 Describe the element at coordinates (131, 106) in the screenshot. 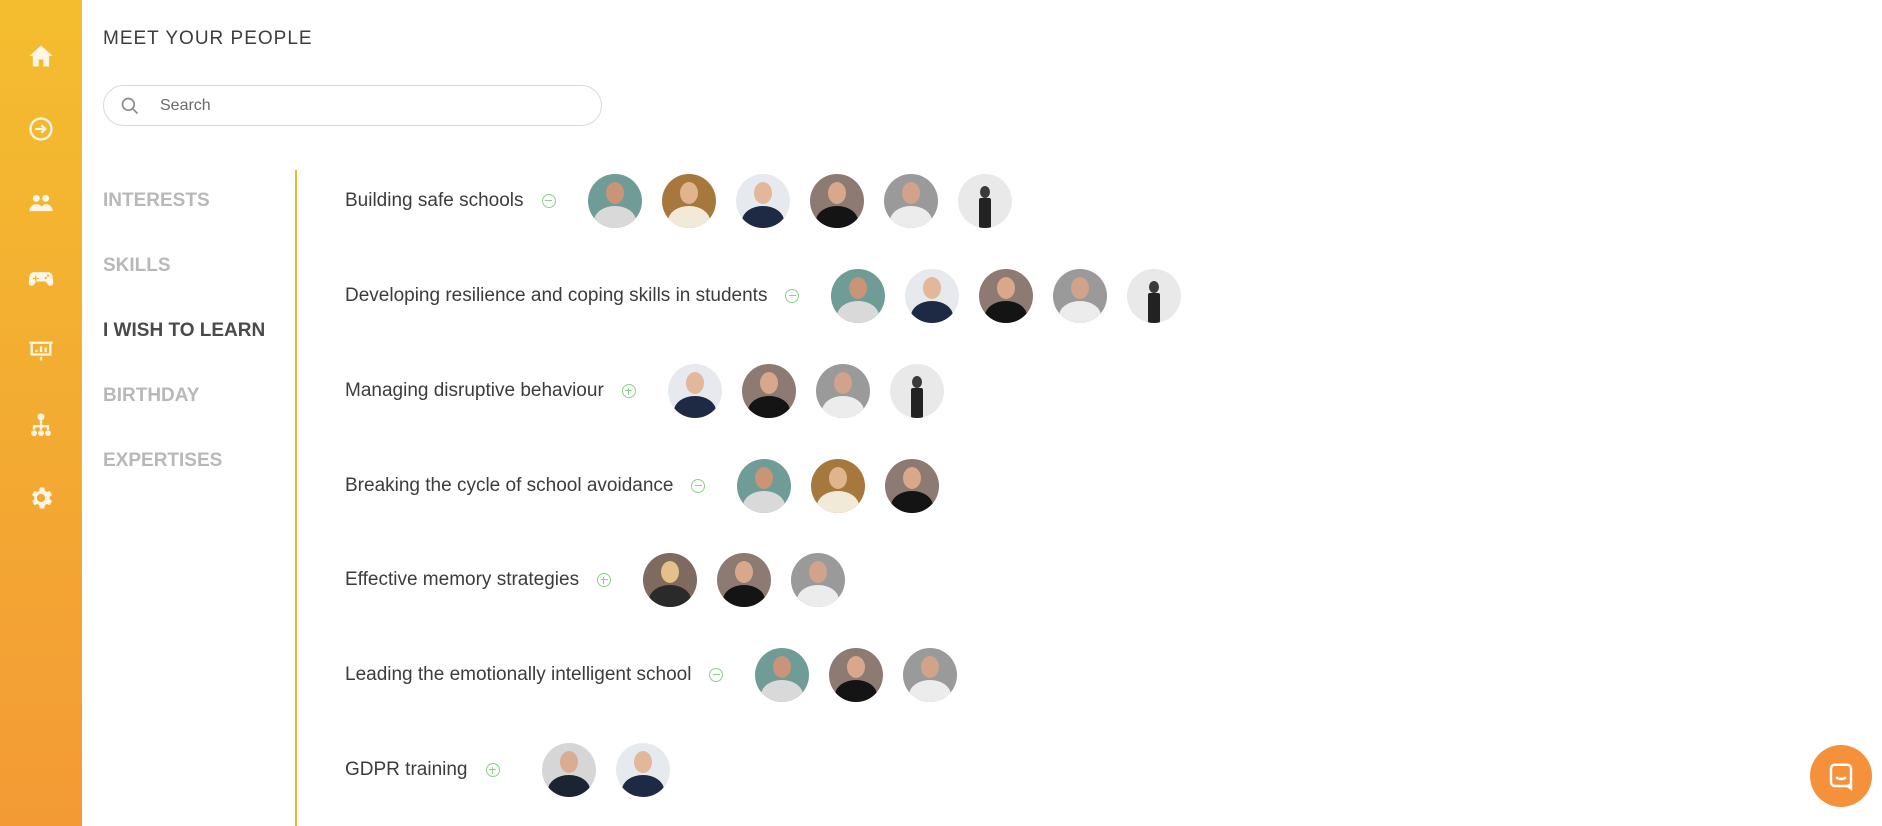

I see `search-icon` at that location.